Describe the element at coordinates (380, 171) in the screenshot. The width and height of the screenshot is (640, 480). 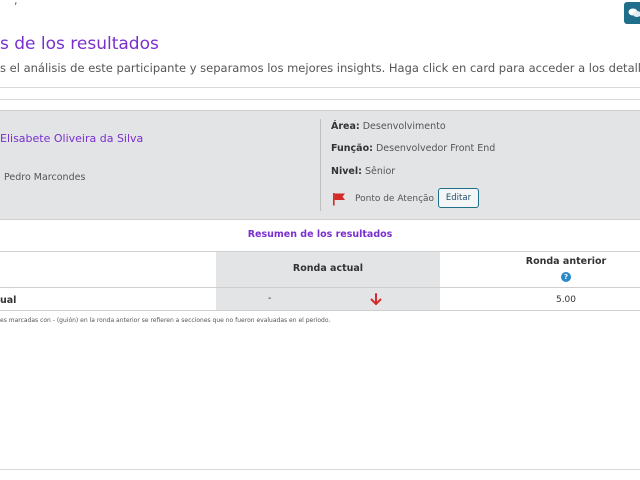
I see `level-value: Sênior` at that location.